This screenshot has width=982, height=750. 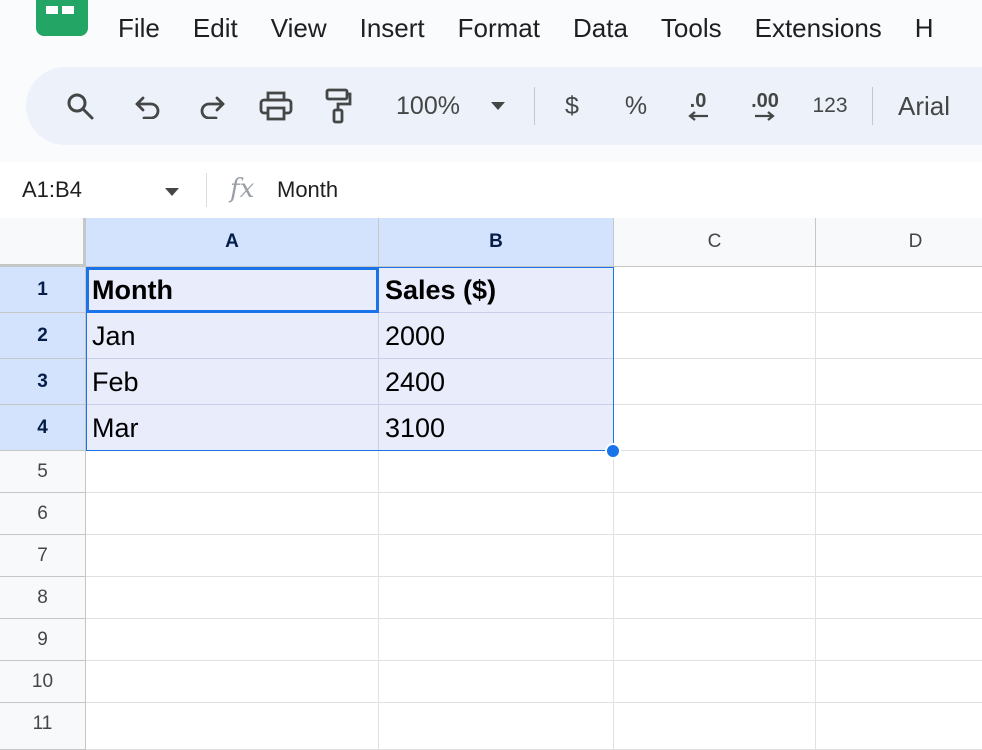 What do you see at coordinates (43, 598) in the screenshot?
I see `row-header-8: 8` at bounding box center [43, 598].